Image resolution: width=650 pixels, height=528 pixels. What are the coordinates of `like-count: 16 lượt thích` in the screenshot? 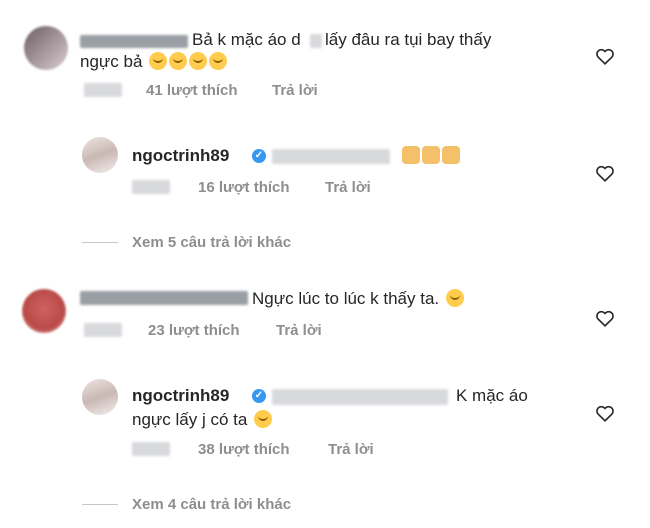 It's located at (244, 187).